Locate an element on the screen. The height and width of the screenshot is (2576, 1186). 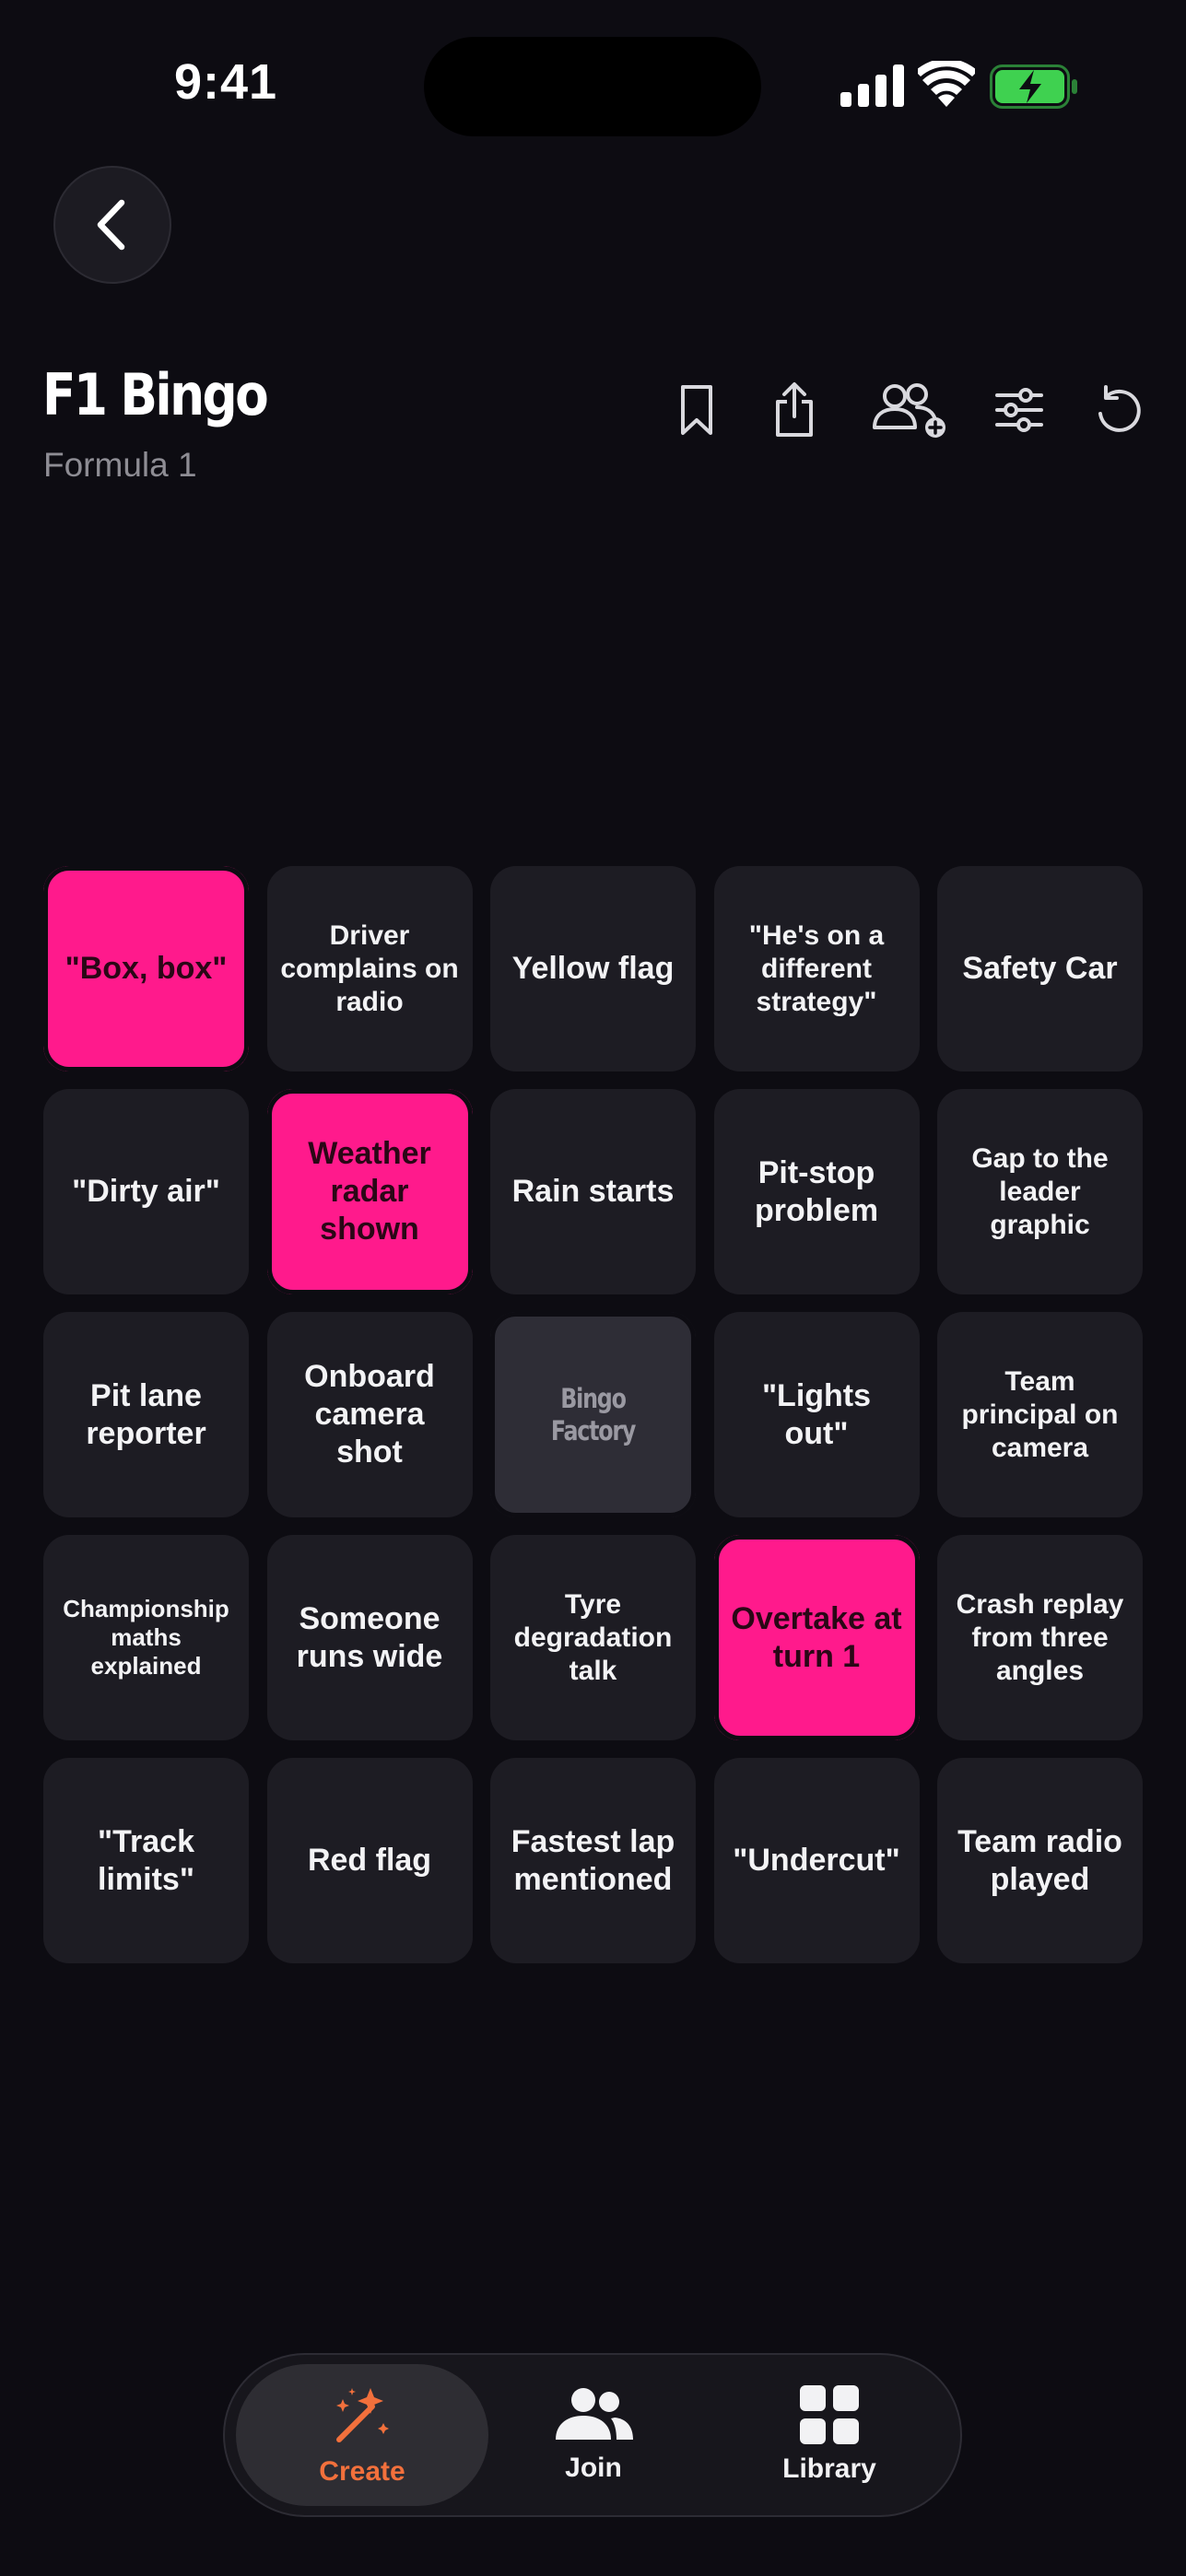
bingo-cell-text: Bingo Factory is located at coordinates (593, 1414).